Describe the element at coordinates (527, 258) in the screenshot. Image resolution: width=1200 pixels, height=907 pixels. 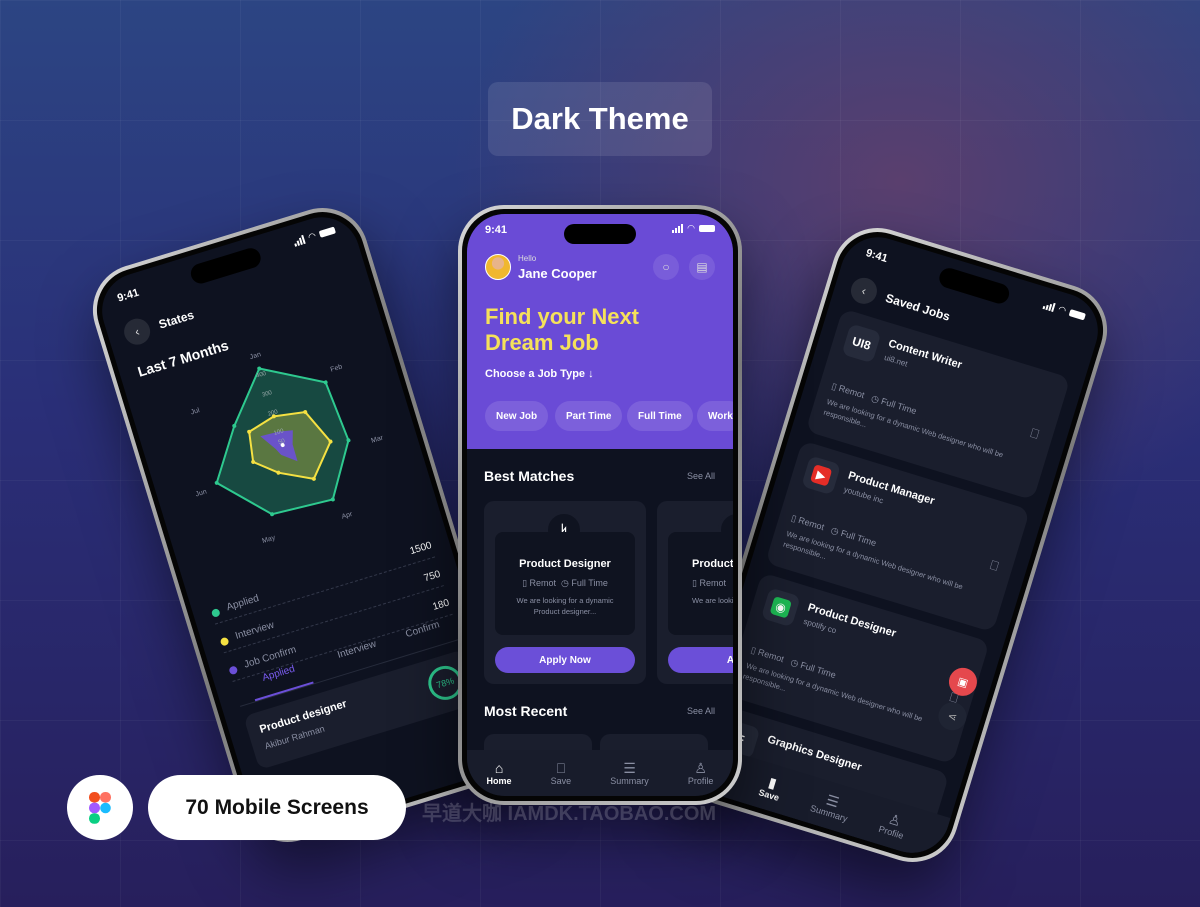
I see `greeting: Hello` at that location.